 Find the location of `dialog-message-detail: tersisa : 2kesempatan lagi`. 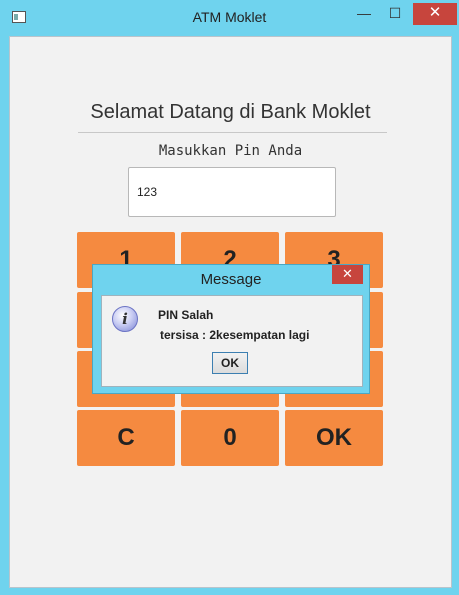

dialog-message-detail: tersisa : 2kesempatan lagi is located at coordinates (235, 335).